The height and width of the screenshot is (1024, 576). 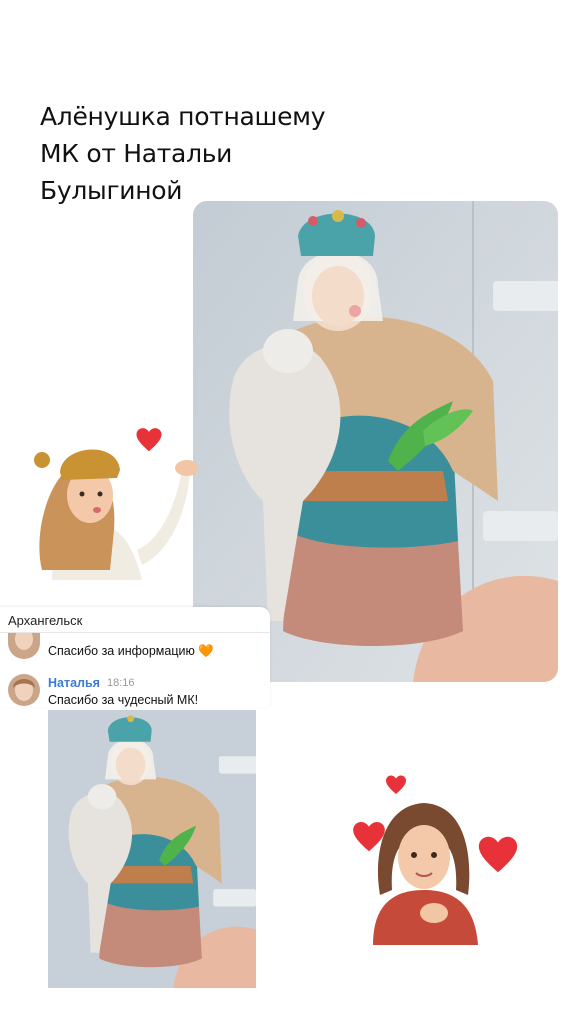 I want to click on title-line-2: МК от Натальи, so click(x=136, y=153).